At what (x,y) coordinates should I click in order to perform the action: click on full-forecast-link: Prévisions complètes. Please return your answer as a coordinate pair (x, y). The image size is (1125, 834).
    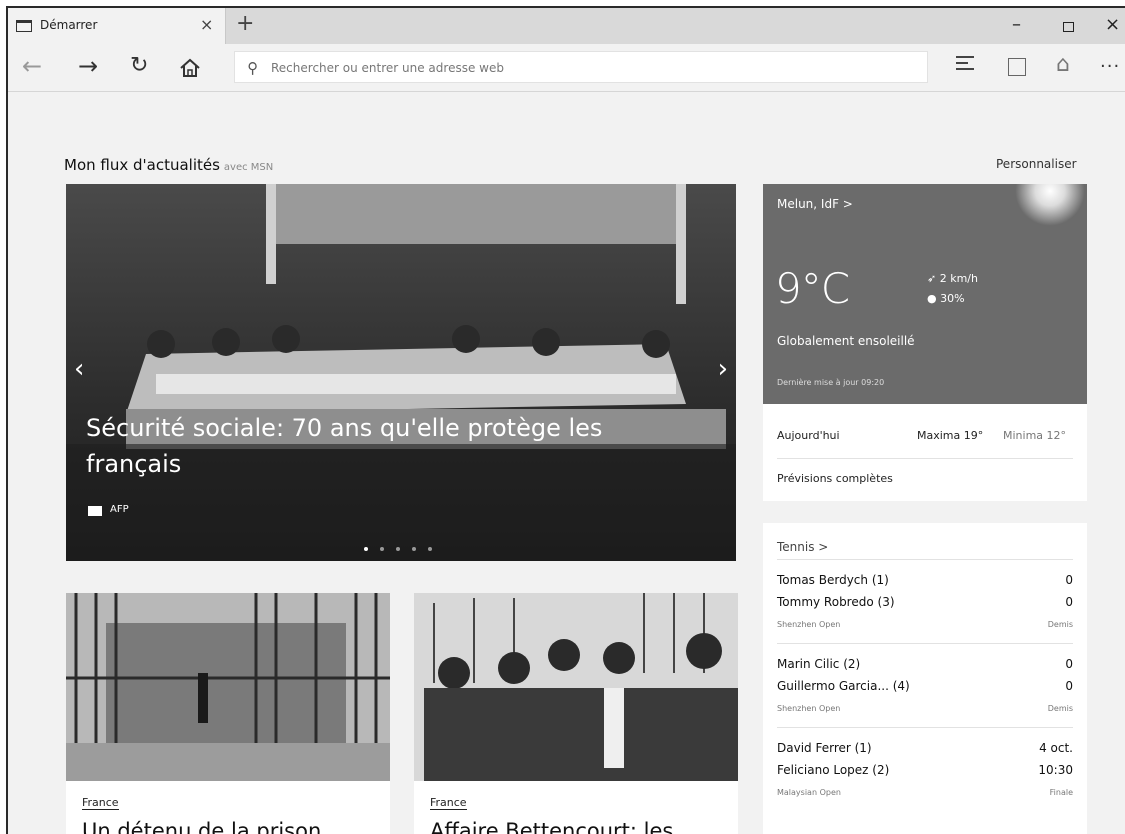
    Looking at the image, I should click on (835, 478).